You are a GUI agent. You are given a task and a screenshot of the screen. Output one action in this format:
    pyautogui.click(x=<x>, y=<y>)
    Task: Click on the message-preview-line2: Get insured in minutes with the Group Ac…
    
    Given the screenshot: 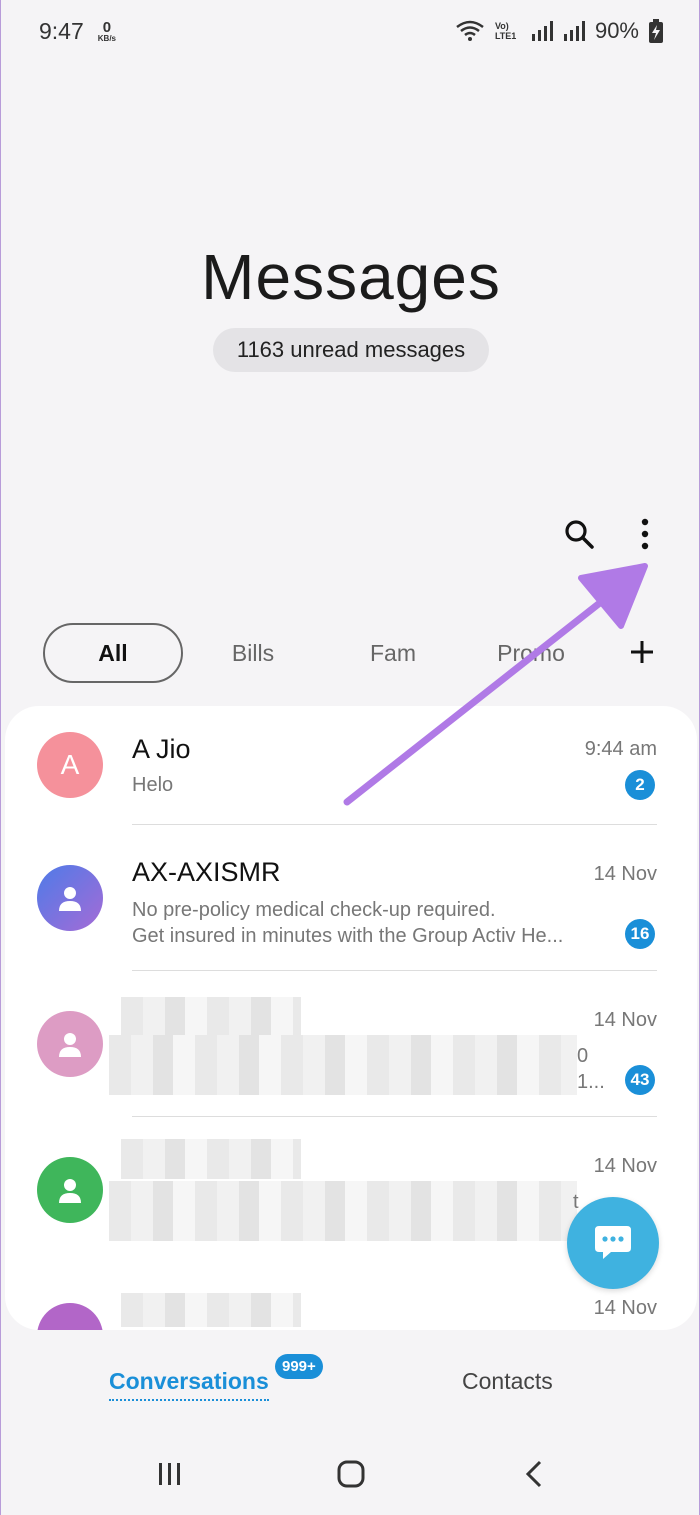 What is the action you would take?
    pyautogui.click(x=348, y=936)
    